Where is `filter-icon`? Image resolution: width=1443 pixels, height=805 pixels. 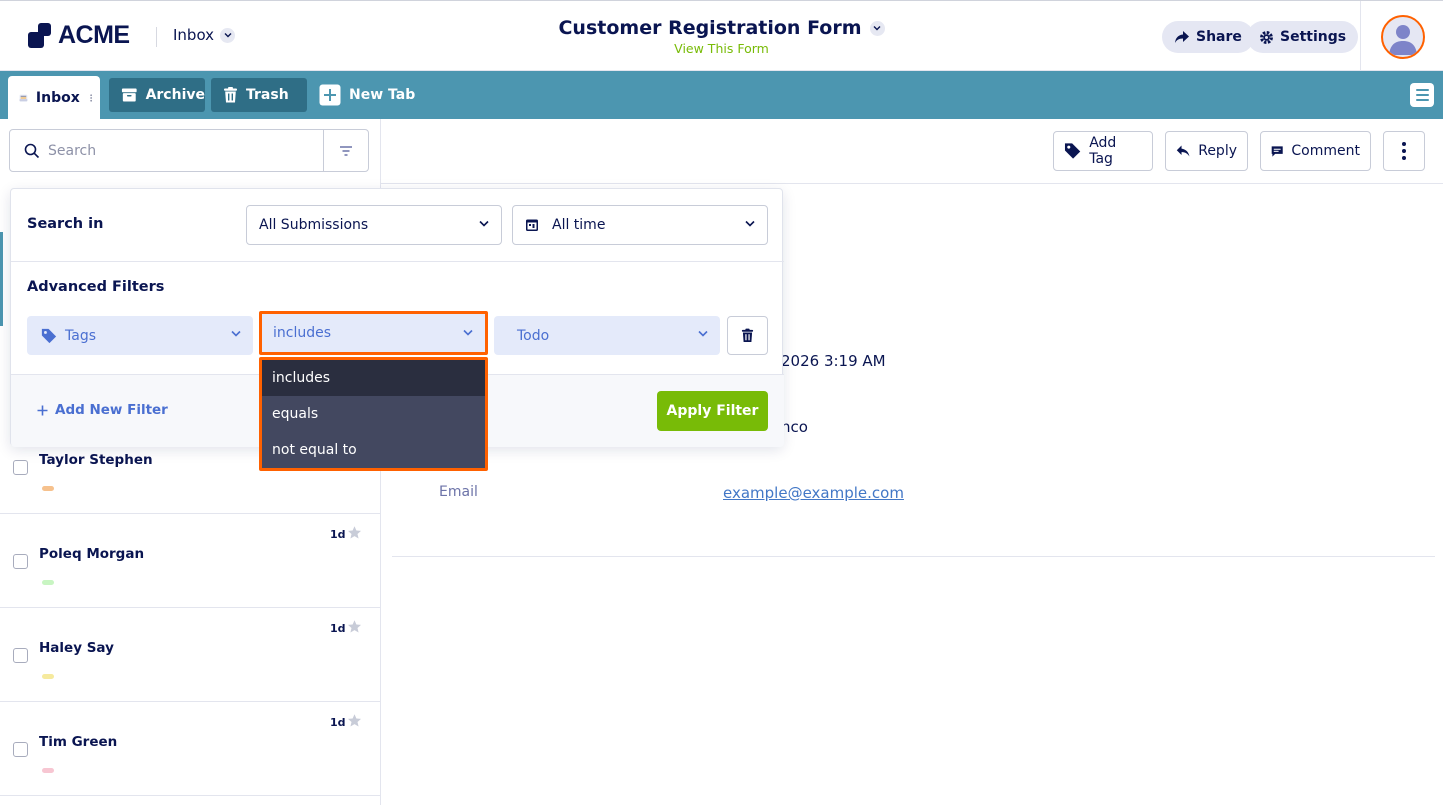
filter-icon is located at coordinates (346, 150).